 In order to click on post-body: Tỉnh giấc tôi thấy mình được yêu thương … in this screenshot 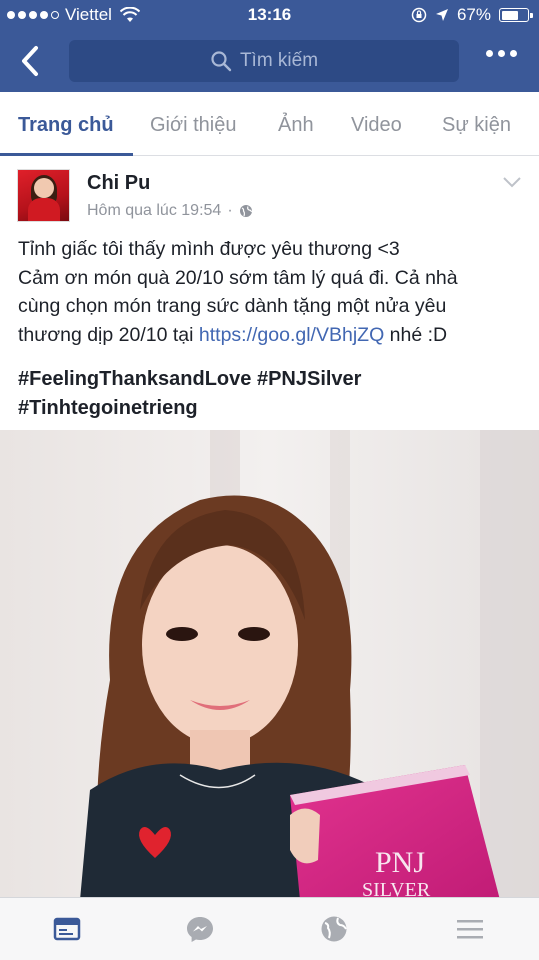, I will do `click(273, 292)`.